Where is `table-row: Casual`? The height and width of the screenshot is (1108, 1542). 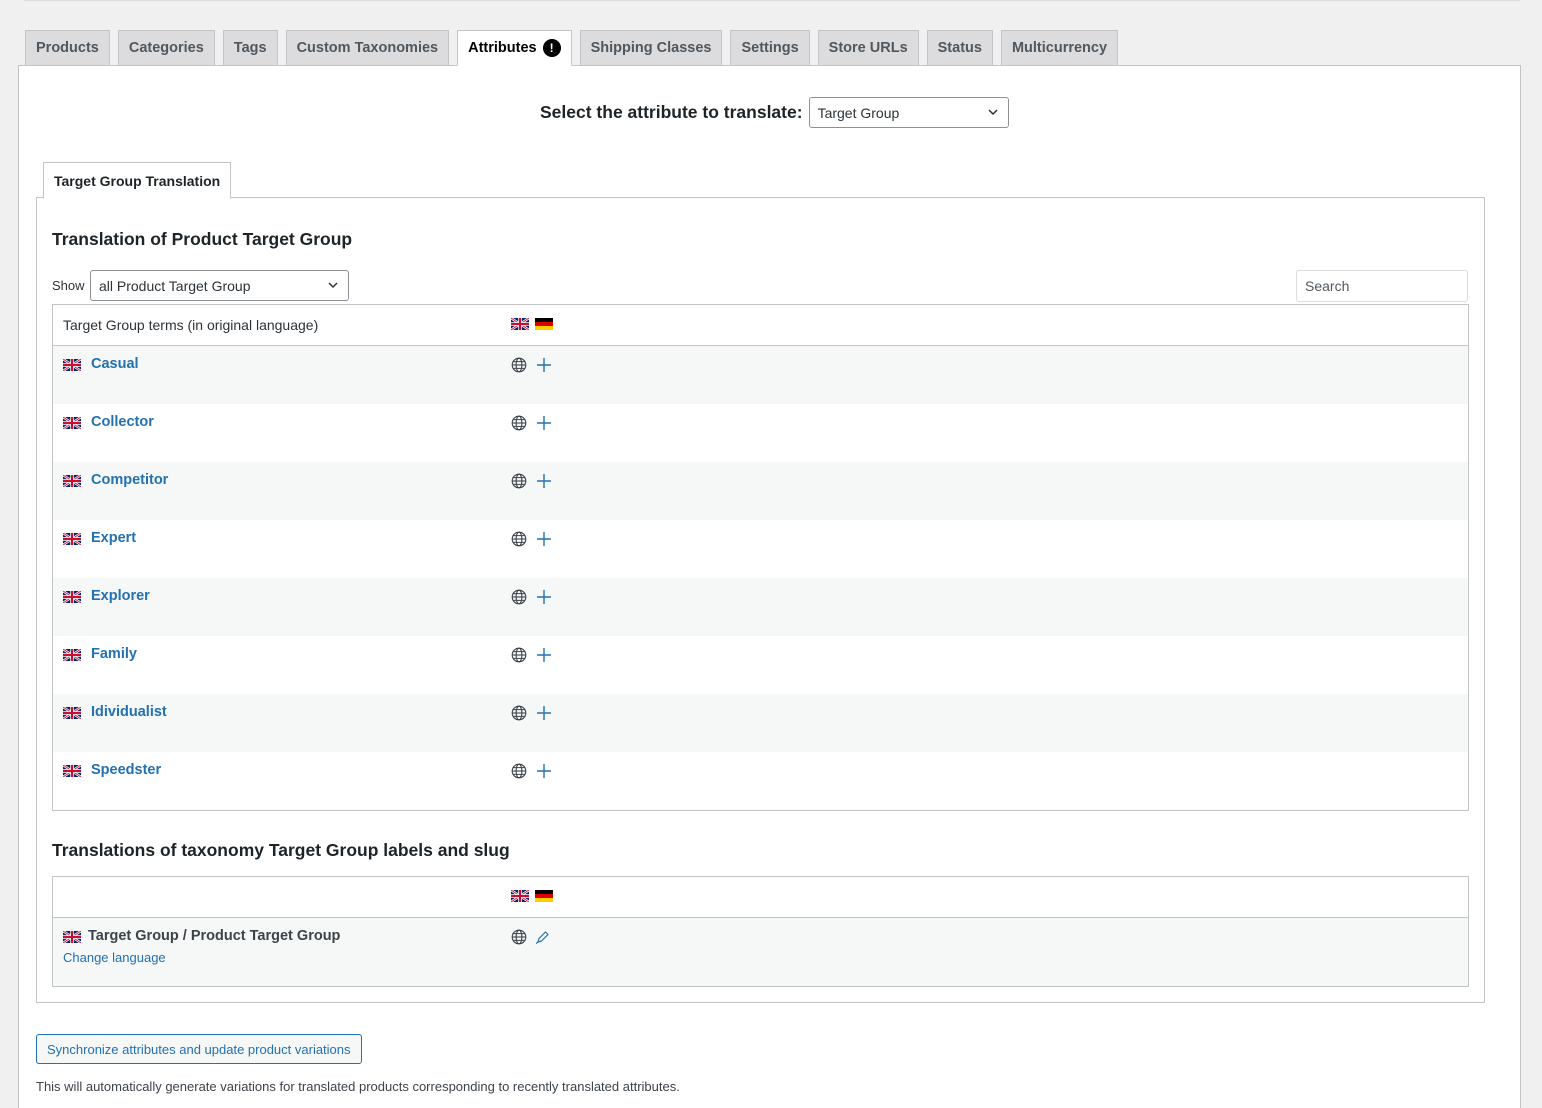
table-row: Casual is located at coordinates (760, 375).